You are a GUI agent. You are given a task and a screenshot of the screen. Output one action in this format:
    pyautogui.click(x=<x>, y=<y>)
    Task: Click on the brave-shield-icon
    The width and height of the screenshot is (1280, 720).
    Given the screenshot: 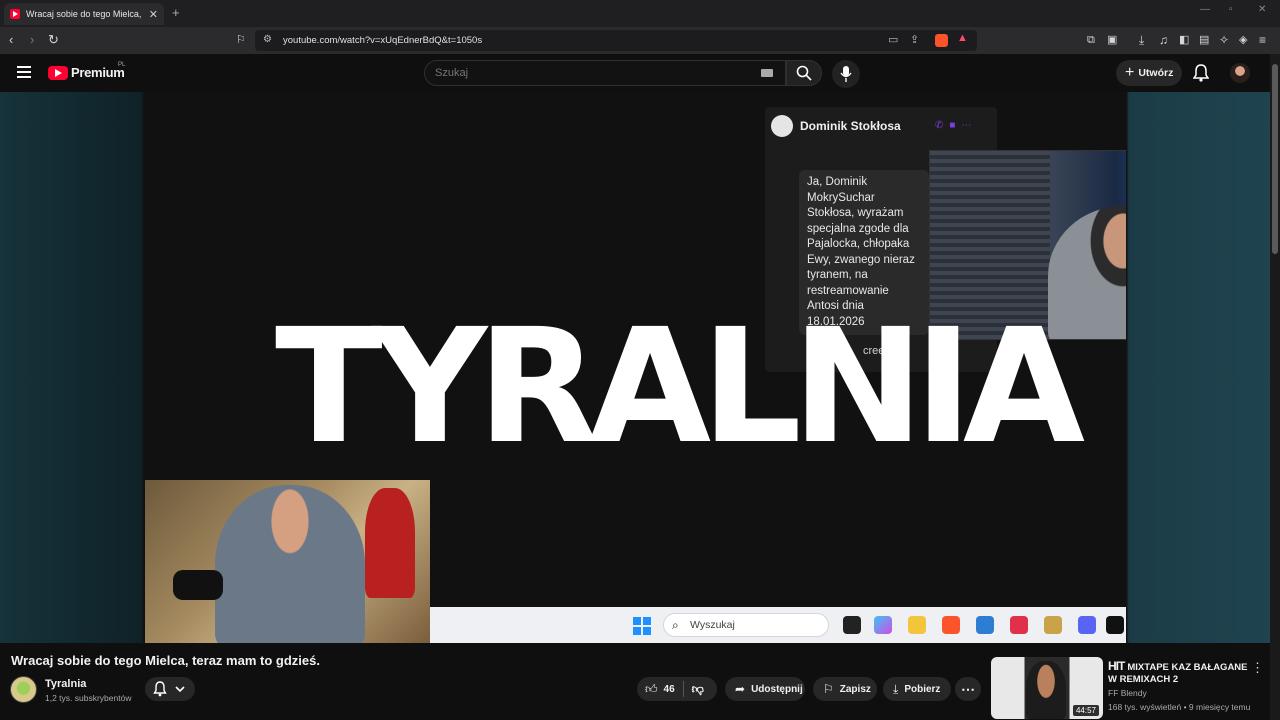 What is the action you would take?
    pyautogui.click(x=941, y=40)
    